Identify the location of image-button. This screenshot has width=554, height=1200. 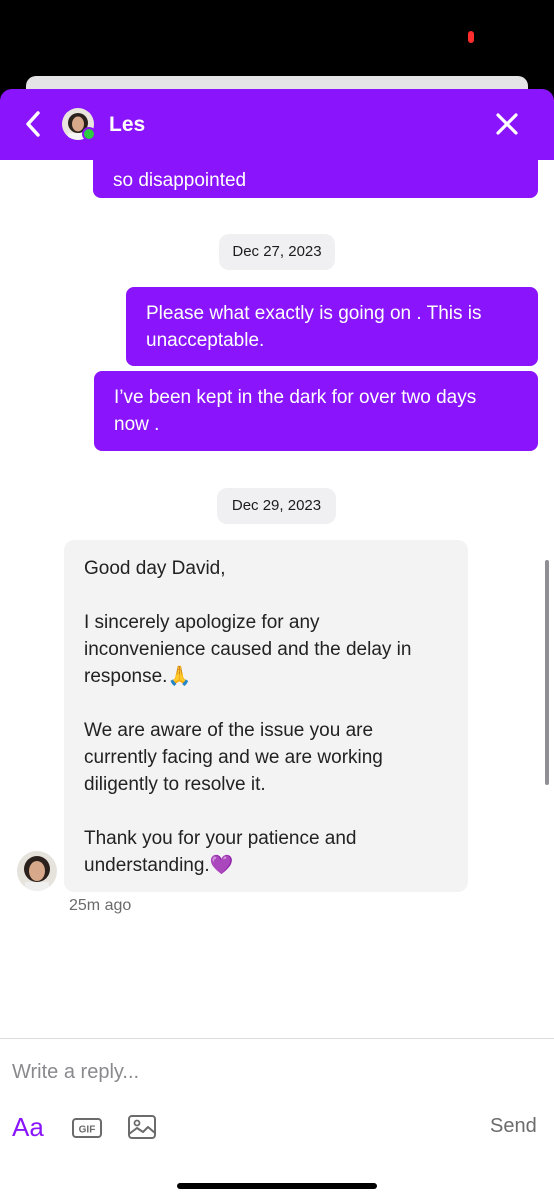
(142, 1127).